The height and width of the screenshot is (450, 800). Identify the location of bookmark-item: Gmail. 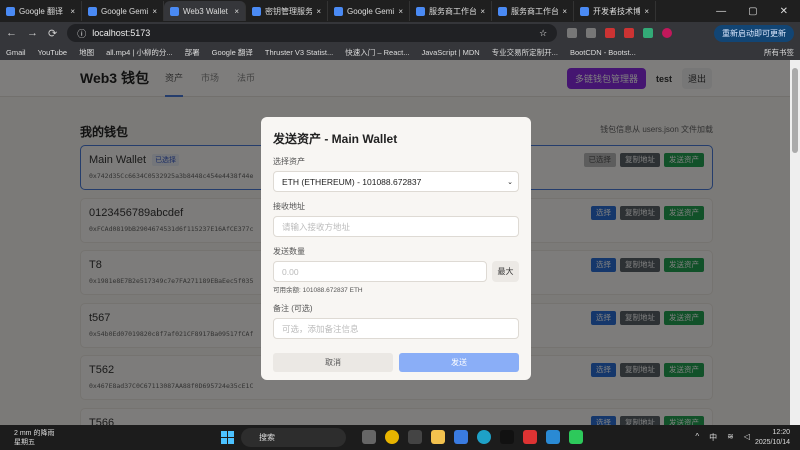
(16, 52).